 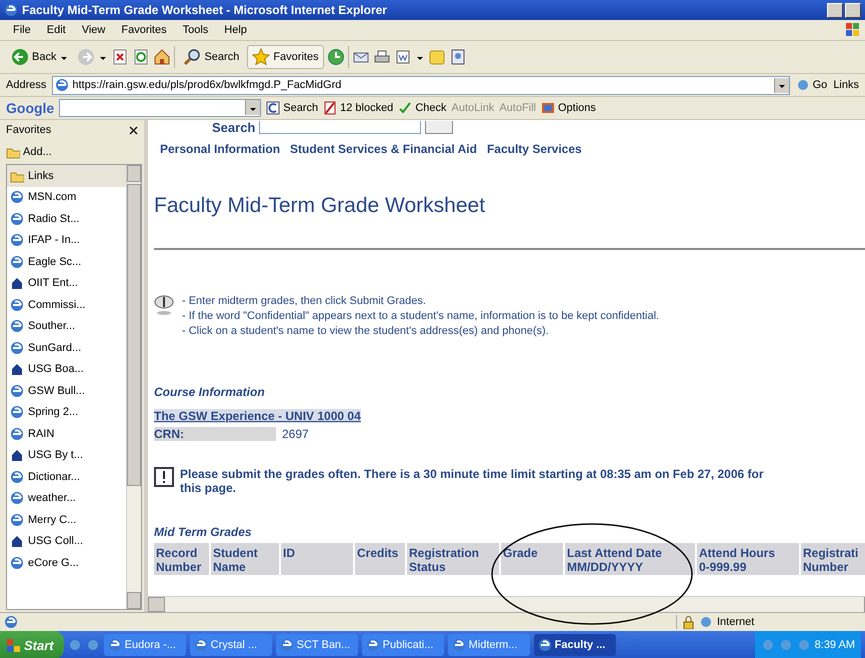 What do you see at coordinates (26, 85) in the screenshot?
I see `address-label: Address` at bounding box center [26, 85].